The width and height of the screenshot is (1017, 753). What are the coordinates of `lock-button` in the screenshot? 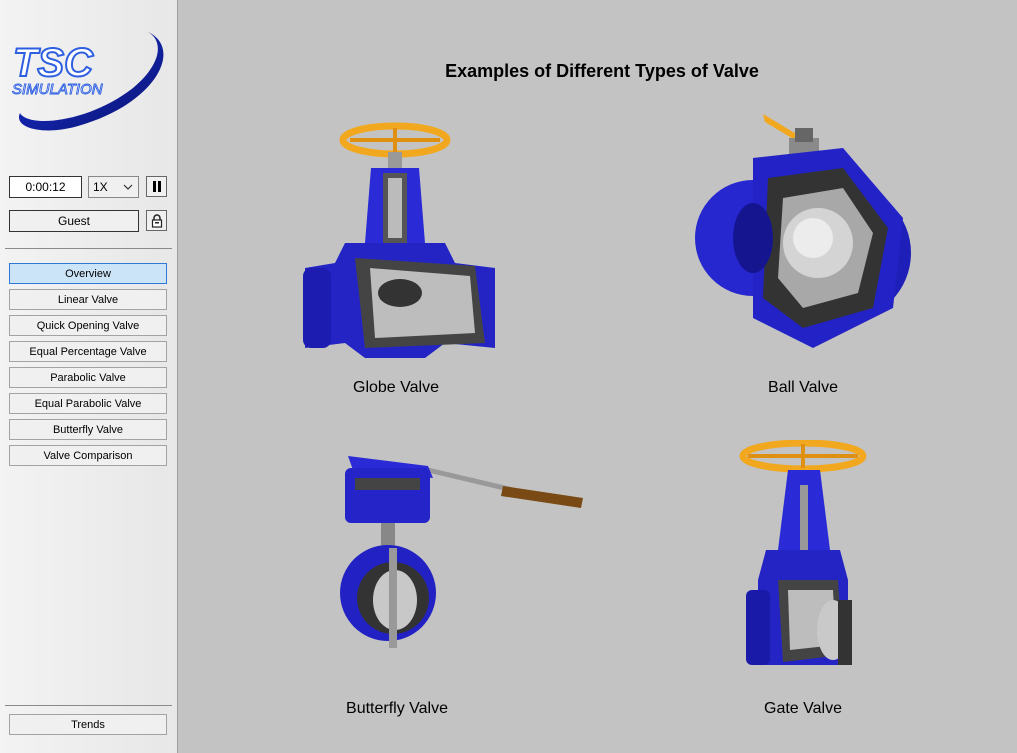 It's located at (156, 220).